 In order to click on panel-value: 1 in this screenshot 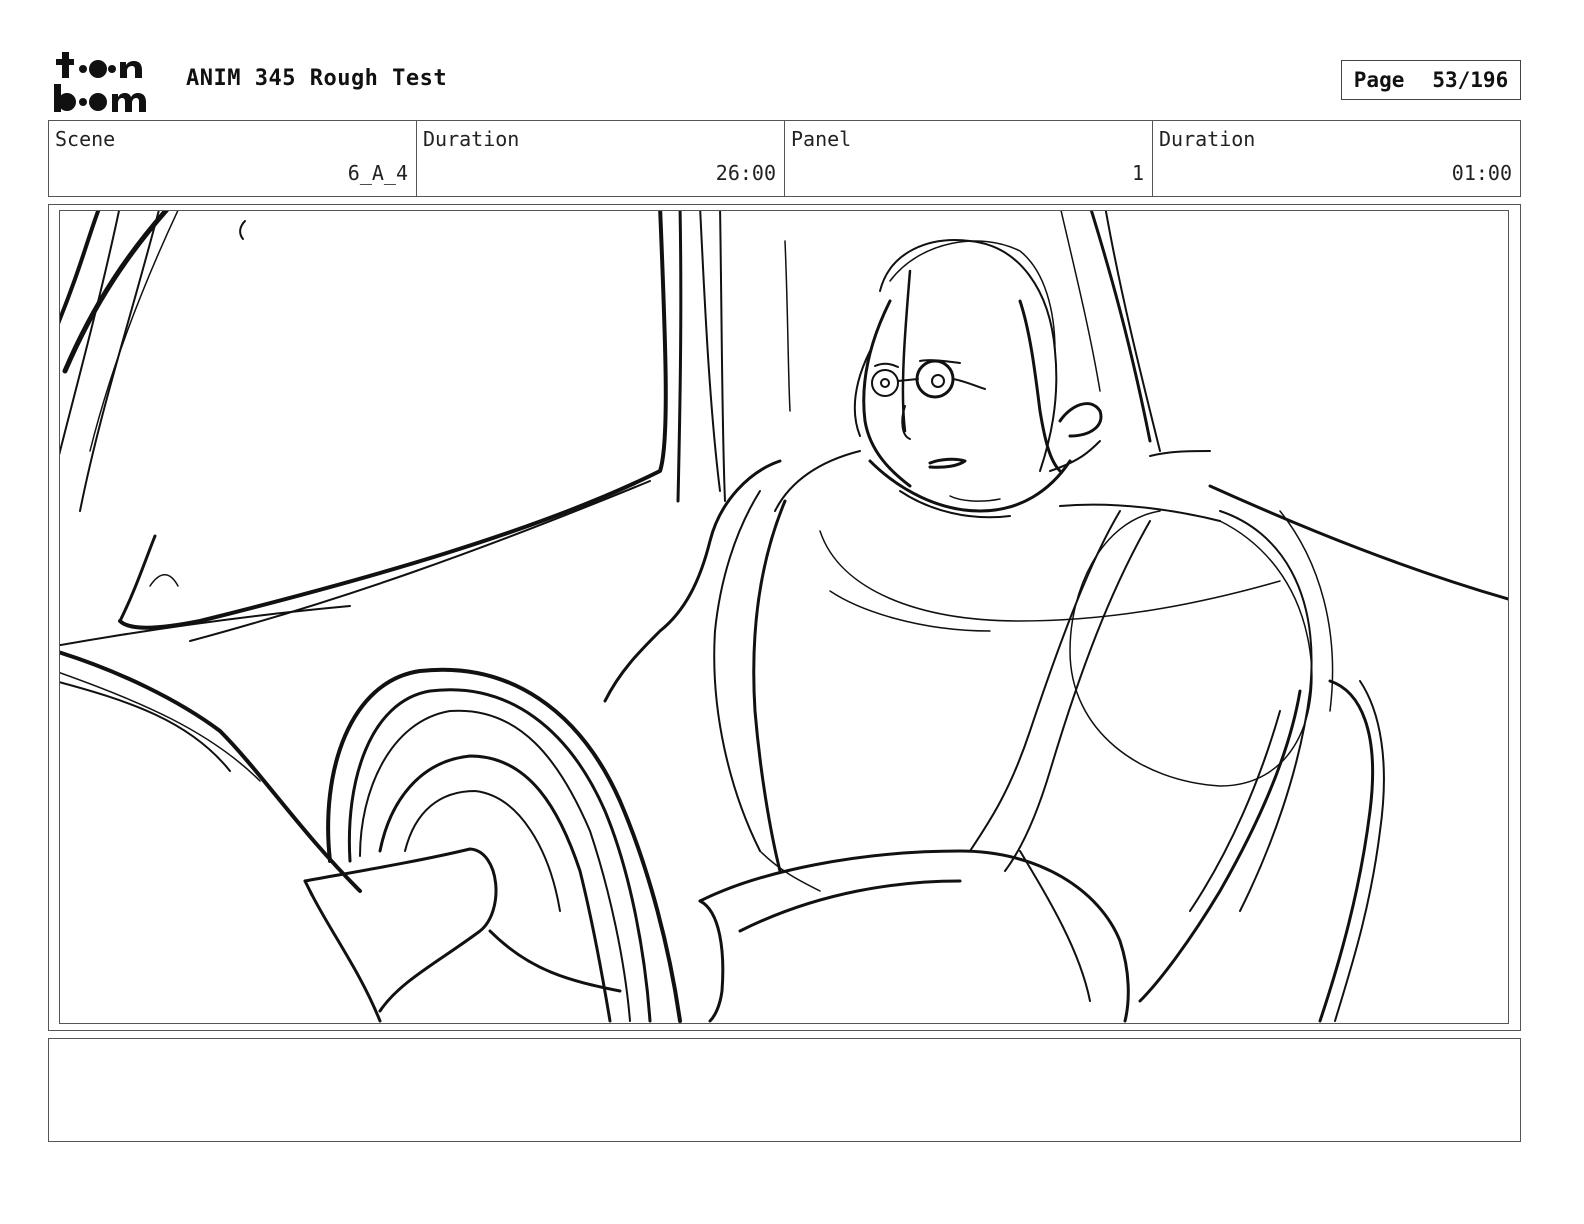, I will do `click(1137, 173)`.